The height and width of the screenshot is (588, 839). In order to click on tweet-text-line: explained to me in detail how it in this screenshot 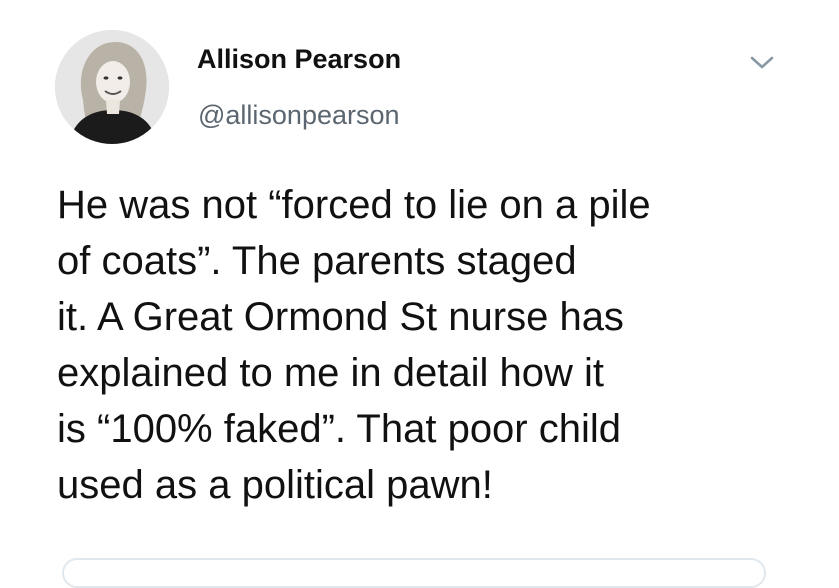, I will do `click(330, 373)`.